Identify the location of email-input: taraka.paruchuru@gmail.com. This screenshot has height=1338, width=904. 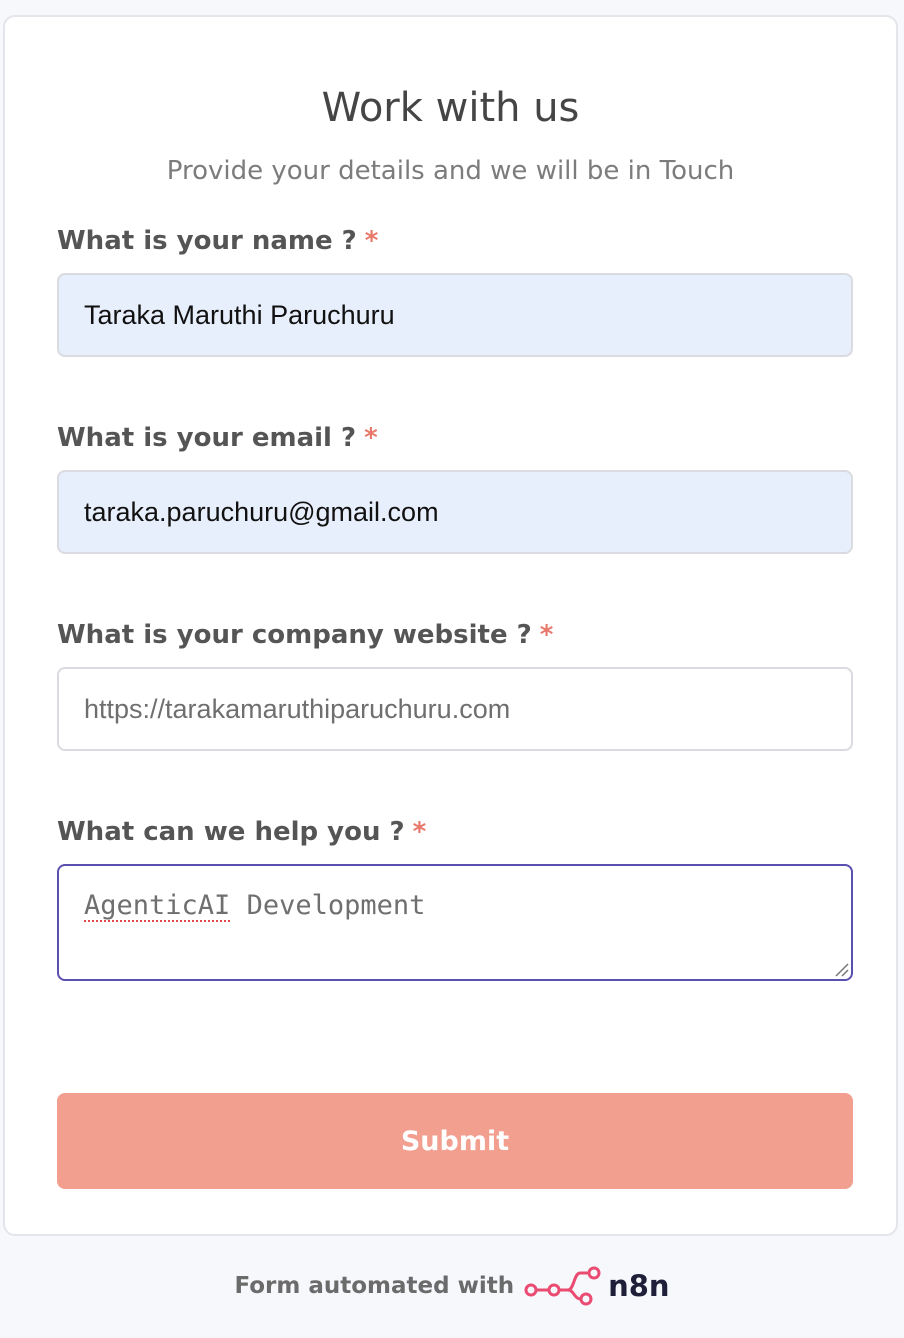
(455, 512).